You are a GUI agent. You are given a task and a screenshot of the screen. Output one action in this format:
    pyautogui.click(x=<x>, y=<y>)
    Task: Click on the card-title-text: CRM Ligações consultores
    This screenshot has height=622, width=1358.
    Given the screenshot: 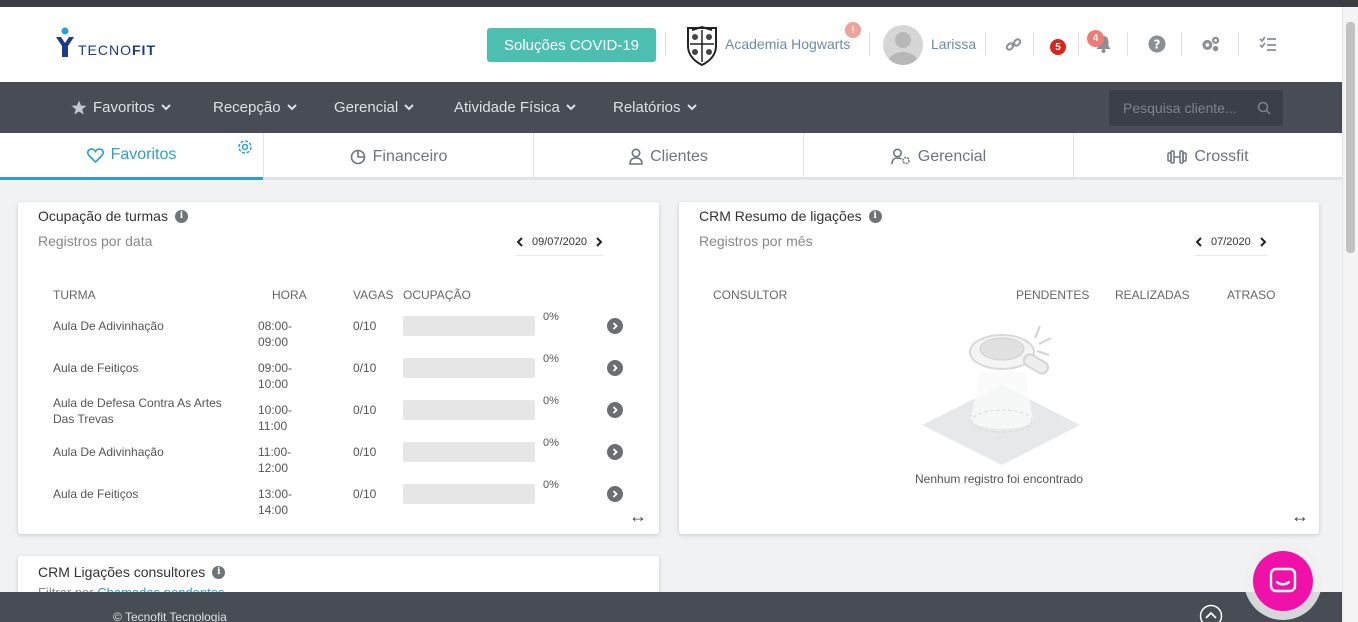 What is the action you would take?
    pyautogui.click(x=122, y=572)
    